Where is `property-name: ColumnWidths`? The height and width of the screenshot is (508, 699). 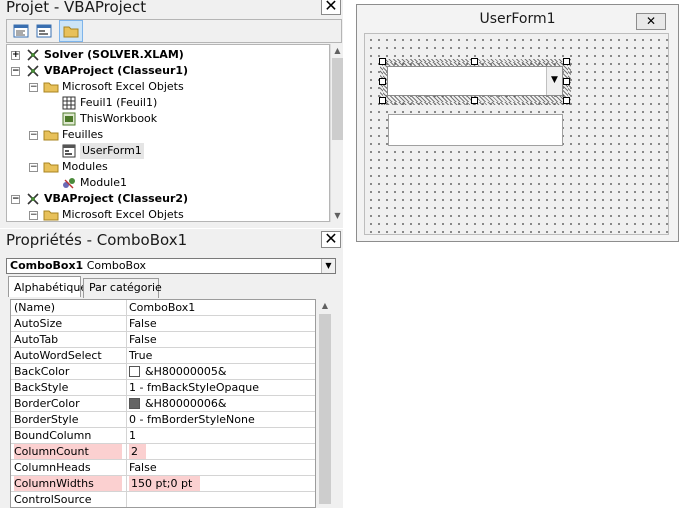
property-name: ColumnWidths is located at coordinates (68, 483).